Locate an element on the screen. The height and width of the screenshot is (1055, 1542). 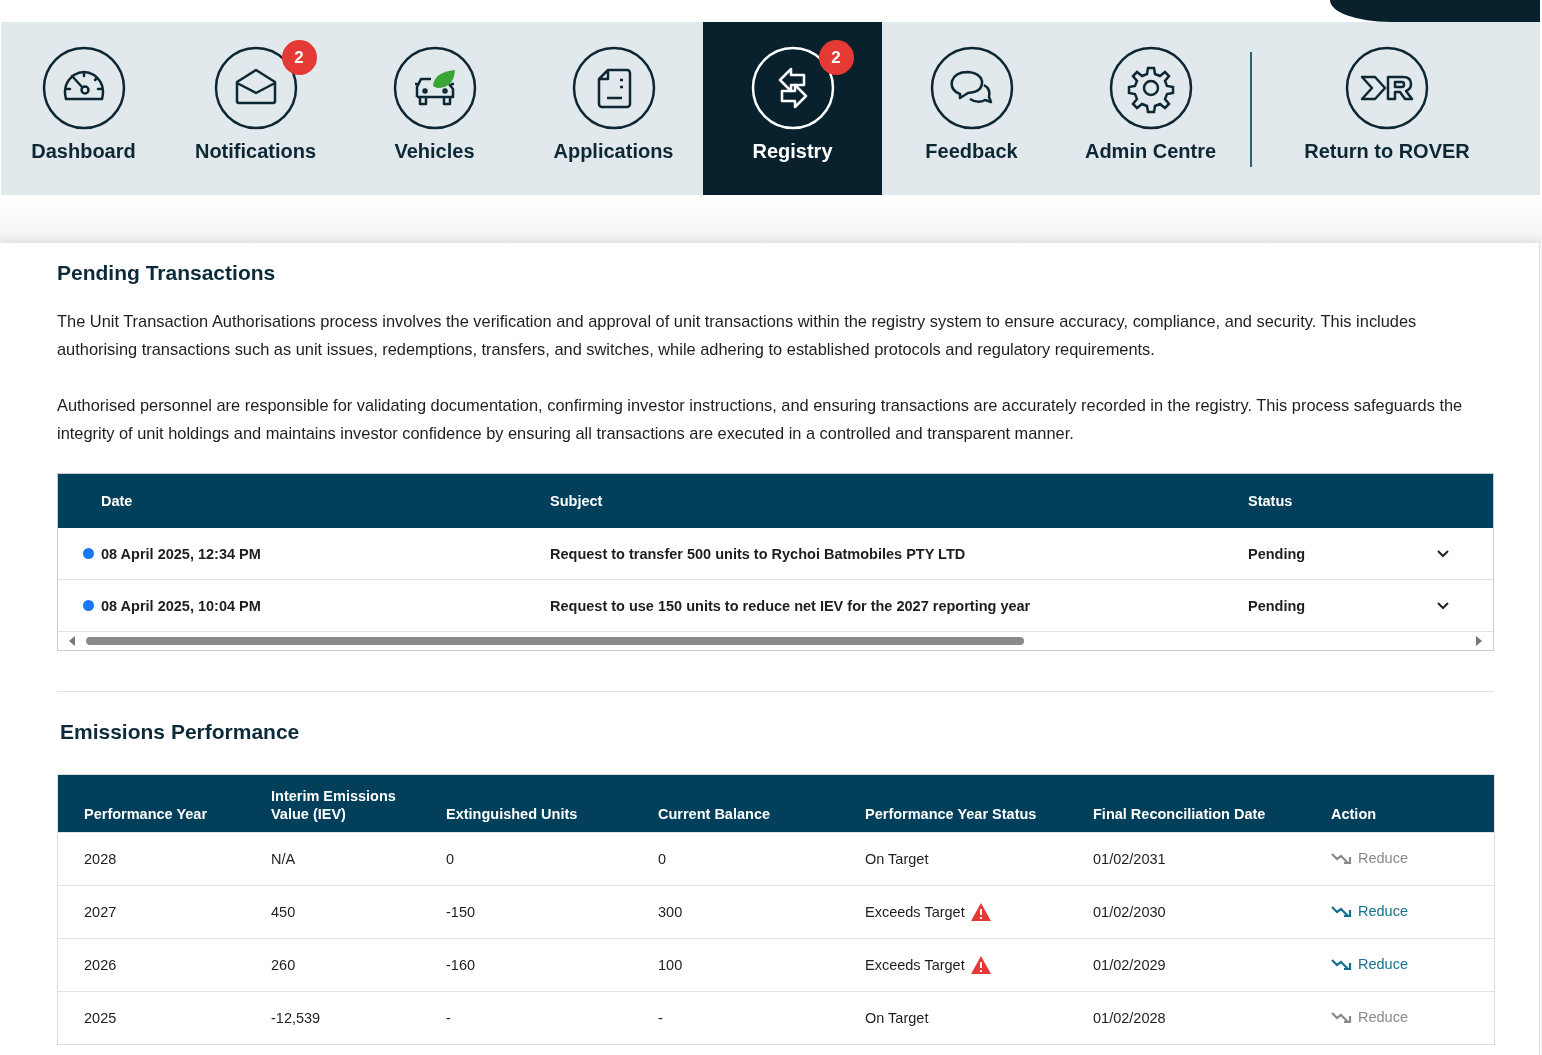
nav-item: Vehicles is located at coordinates (434, 108).